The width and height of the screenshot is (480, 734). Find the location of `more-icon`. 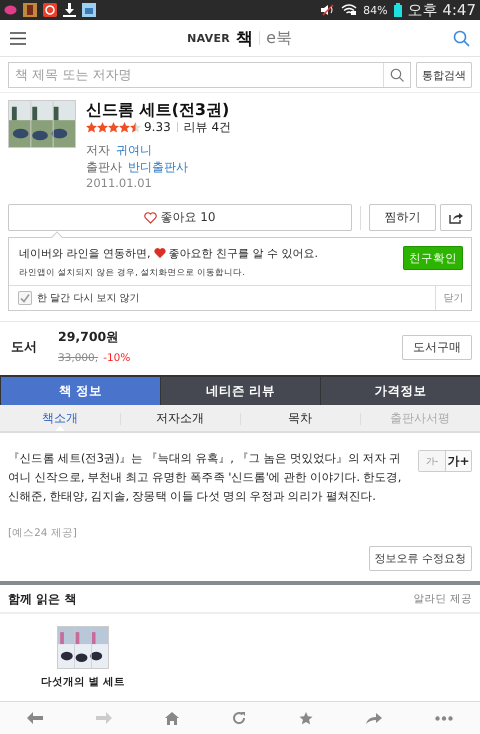

more-icon is located at coordinates (444, 718).